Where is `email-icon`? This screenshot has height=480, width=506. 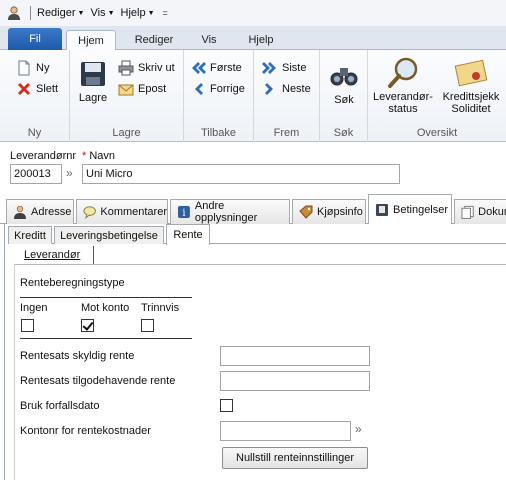
email-icon is located at coordinates (126, 90).